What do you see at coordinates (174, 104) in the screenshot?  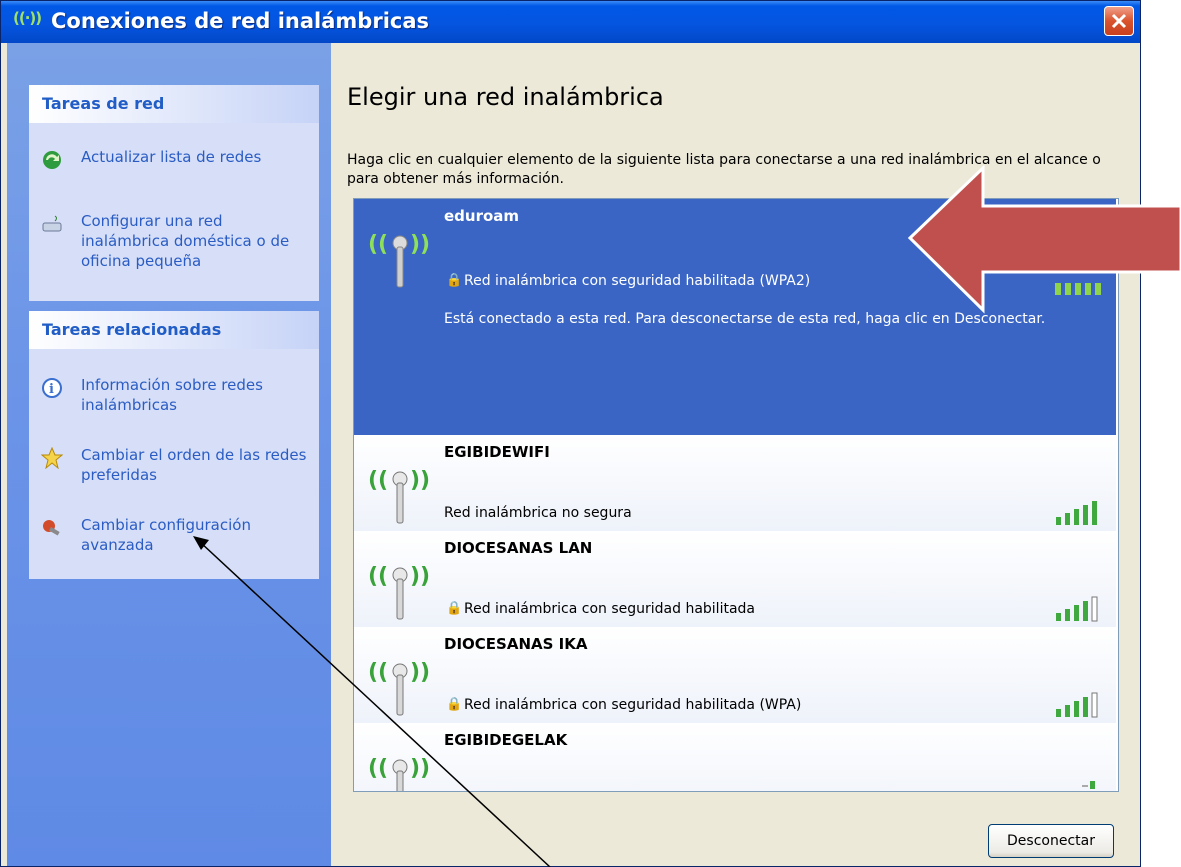 I see `panel-header: Tareas de red` at bounding box center [174, 104].